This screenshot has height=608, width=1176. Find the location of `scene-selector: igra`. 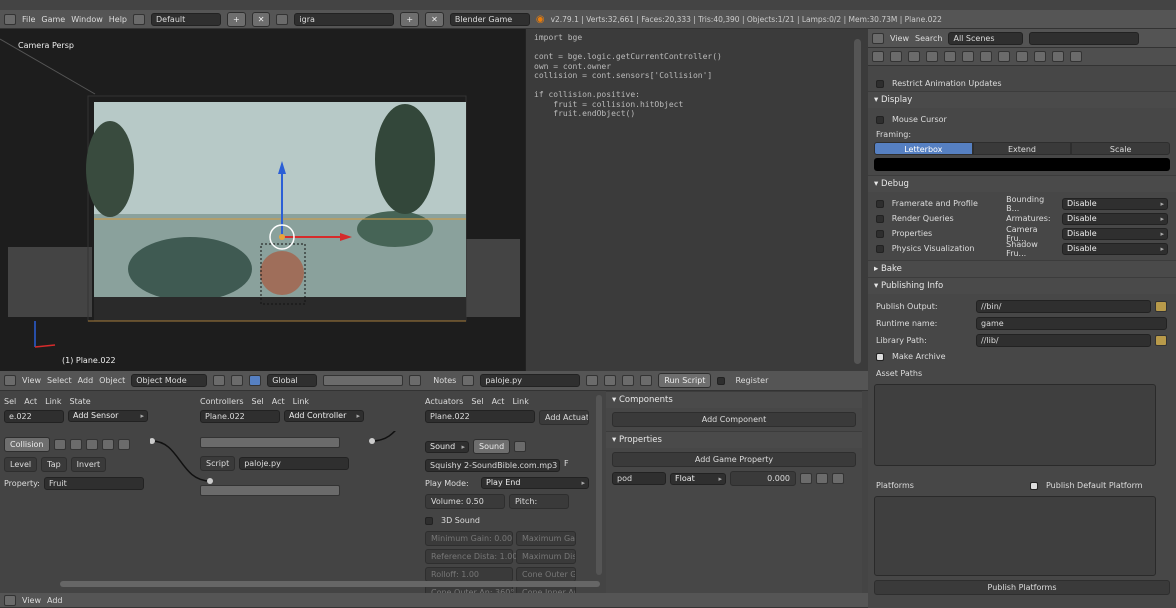

scene-selector: igra is located at coordinates (344, 19).